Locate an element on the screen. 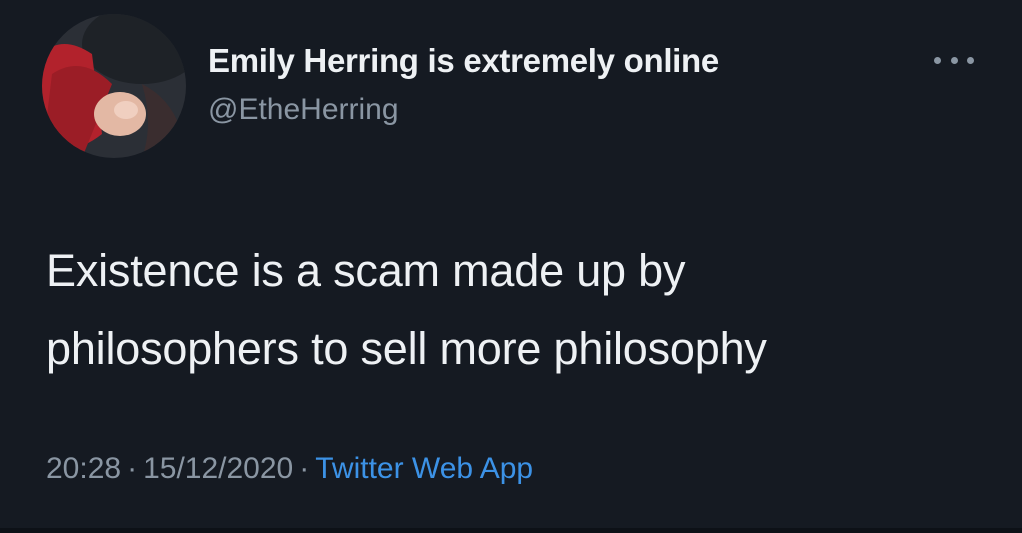  bottom-divider is located at coordinates (511, 530).